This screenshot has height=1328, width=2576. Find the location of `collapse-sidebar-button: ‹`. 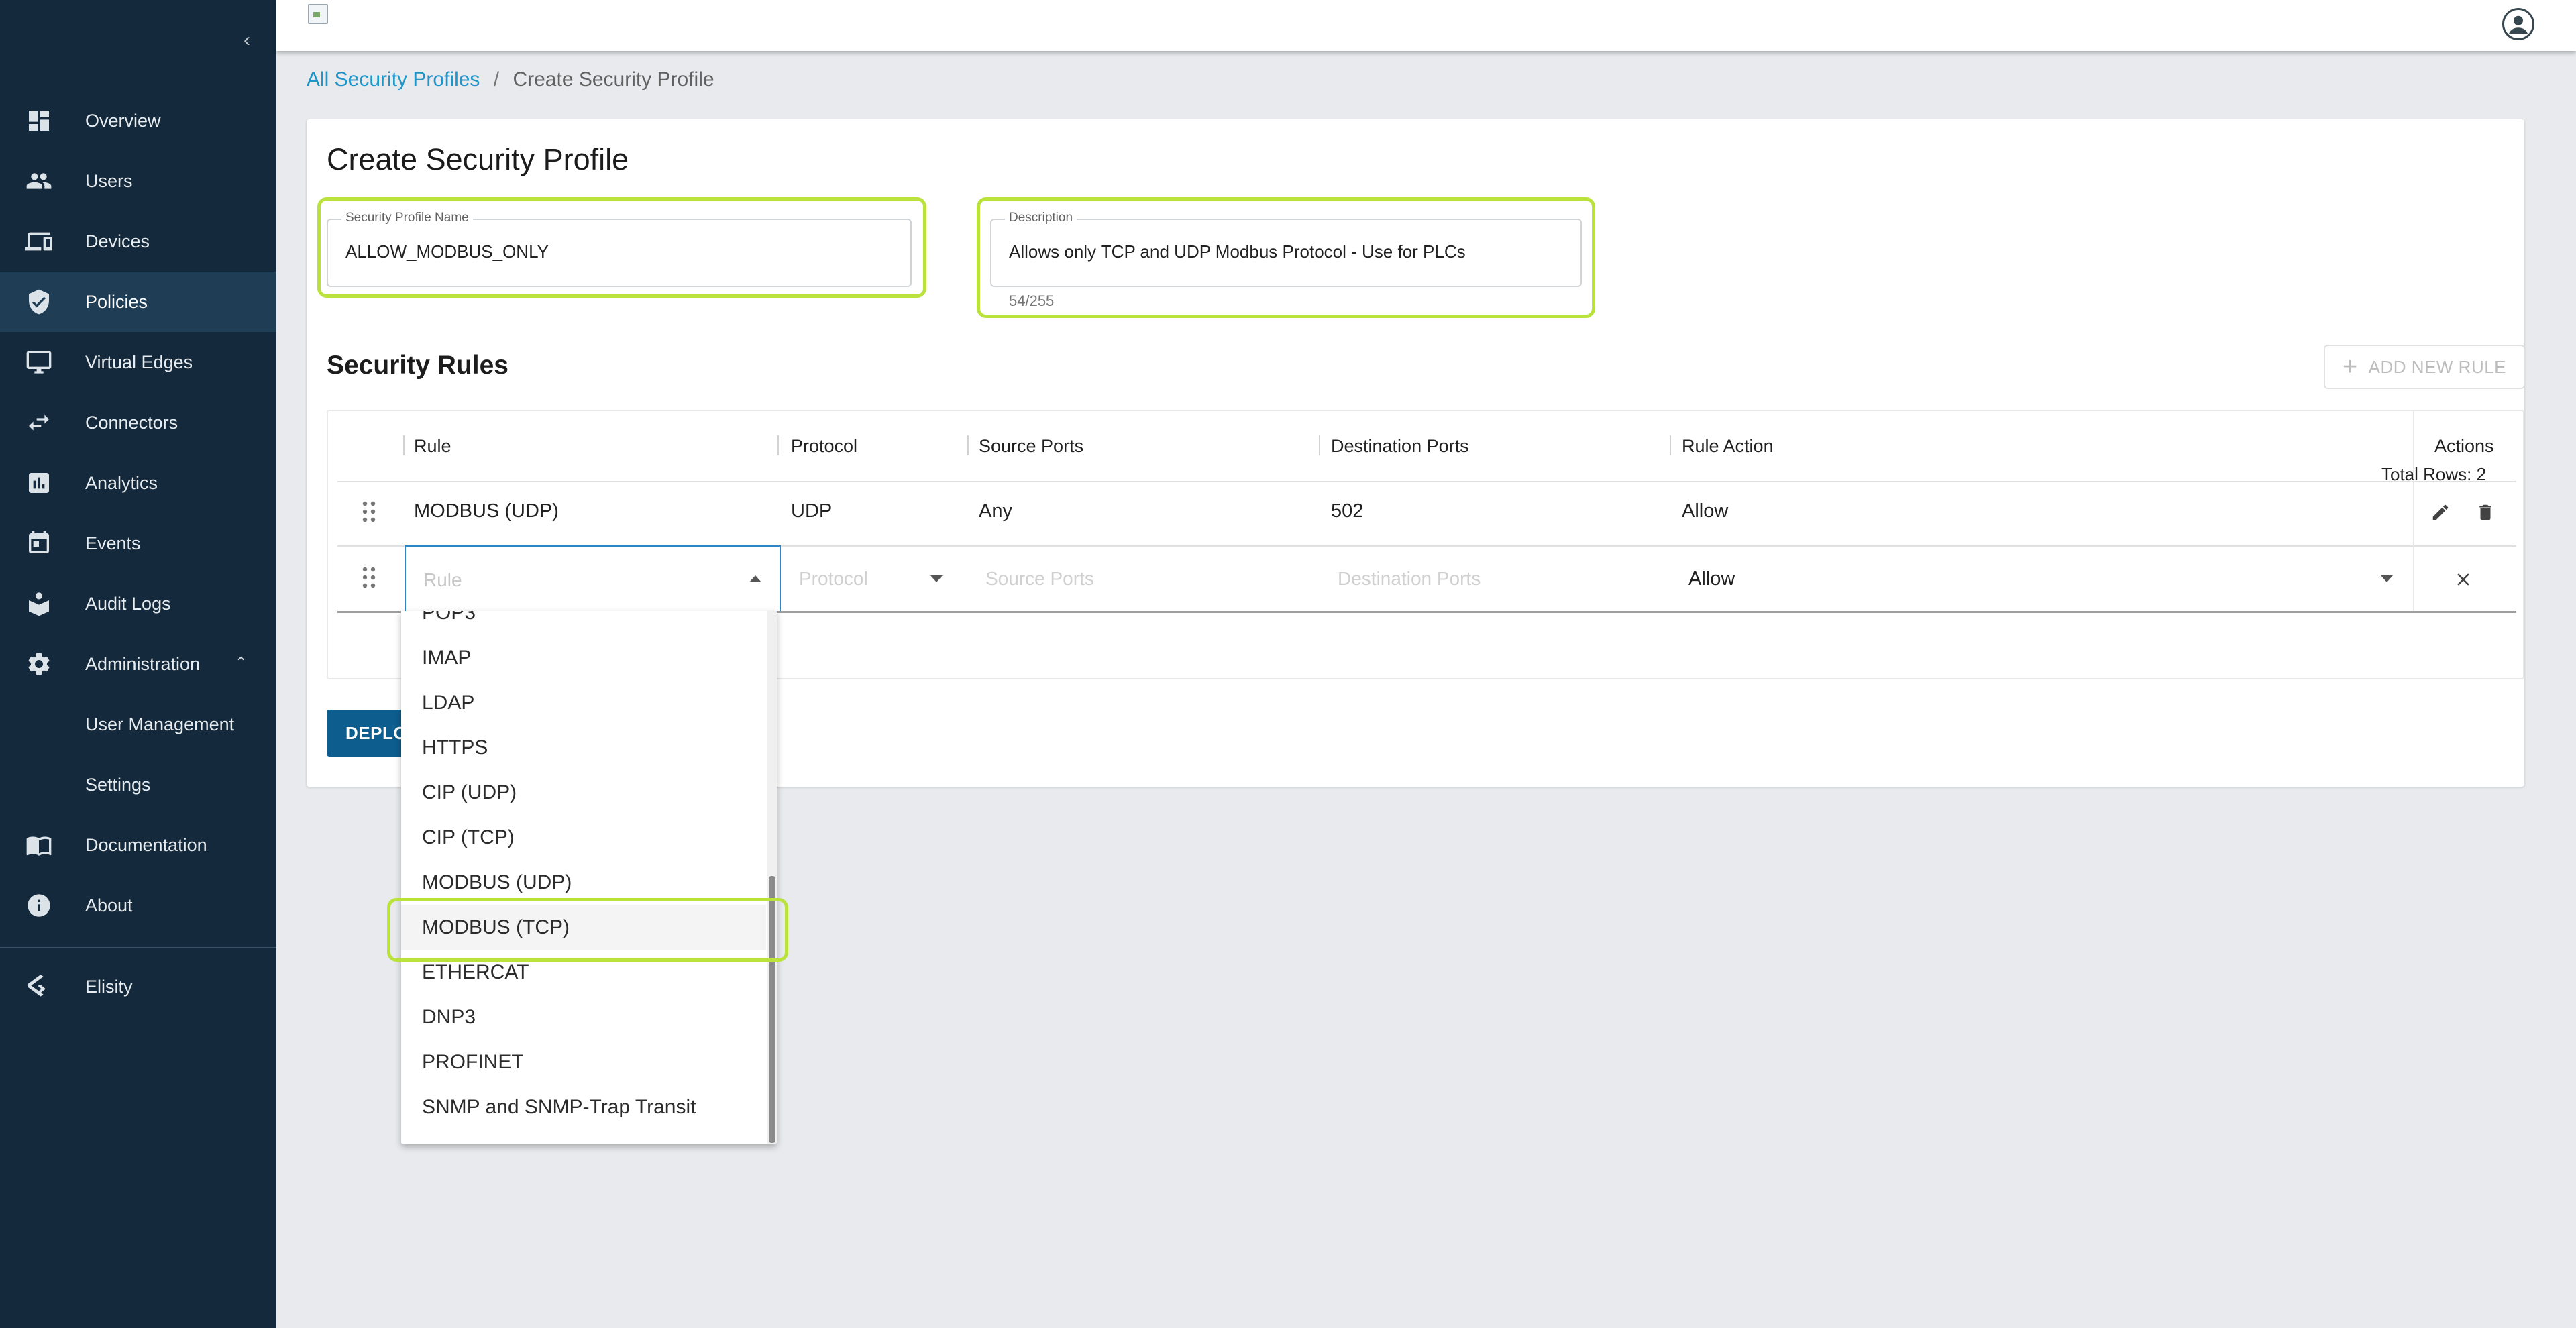

collapse-sidebar-button: ‹ is located at coordinates (247, 40).